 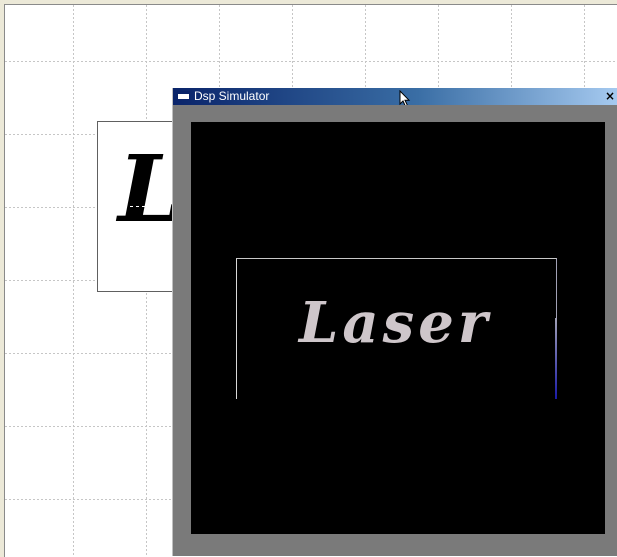 I want to click on window-icon, so click(x=183, y=95).